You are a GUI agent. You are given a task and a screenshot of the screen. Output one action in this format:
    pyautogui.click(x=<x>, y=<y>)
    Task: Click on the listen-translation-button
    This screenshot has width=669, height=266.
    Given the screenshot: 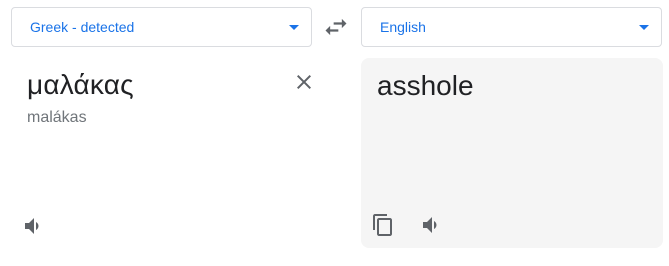 What is the action you would take?
    pyautogui.click(x=432, y=225)
    